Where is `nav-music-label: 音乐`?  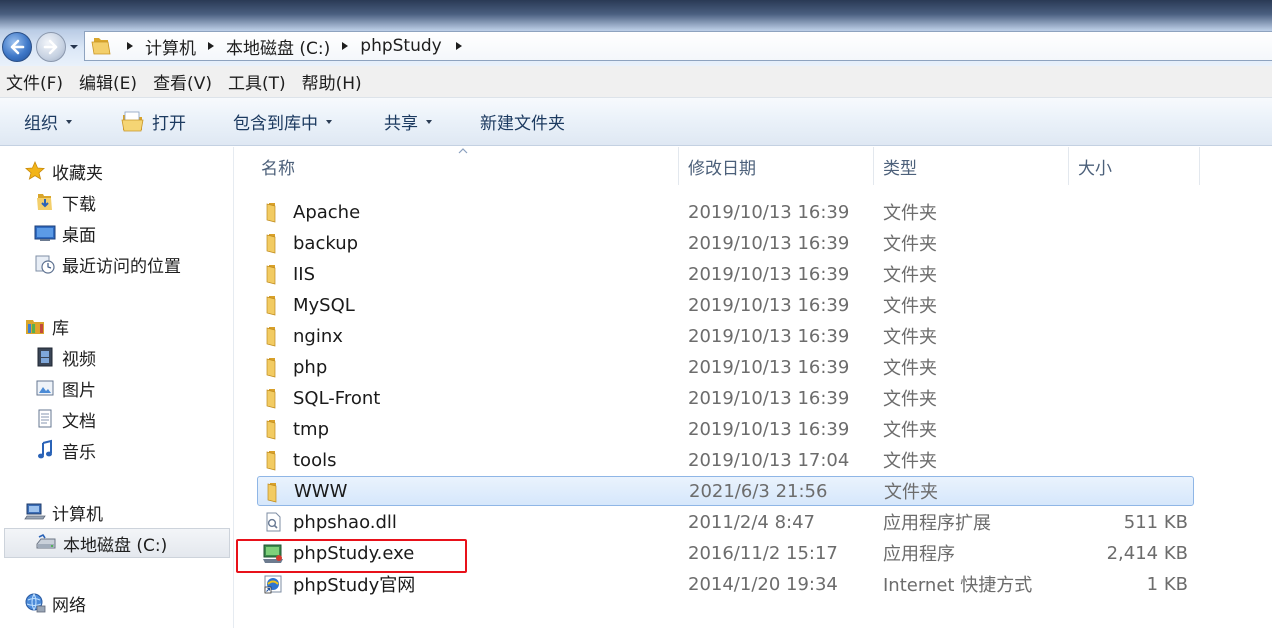 nav-music-label: 音乐 is located at coordinates (79, 452).